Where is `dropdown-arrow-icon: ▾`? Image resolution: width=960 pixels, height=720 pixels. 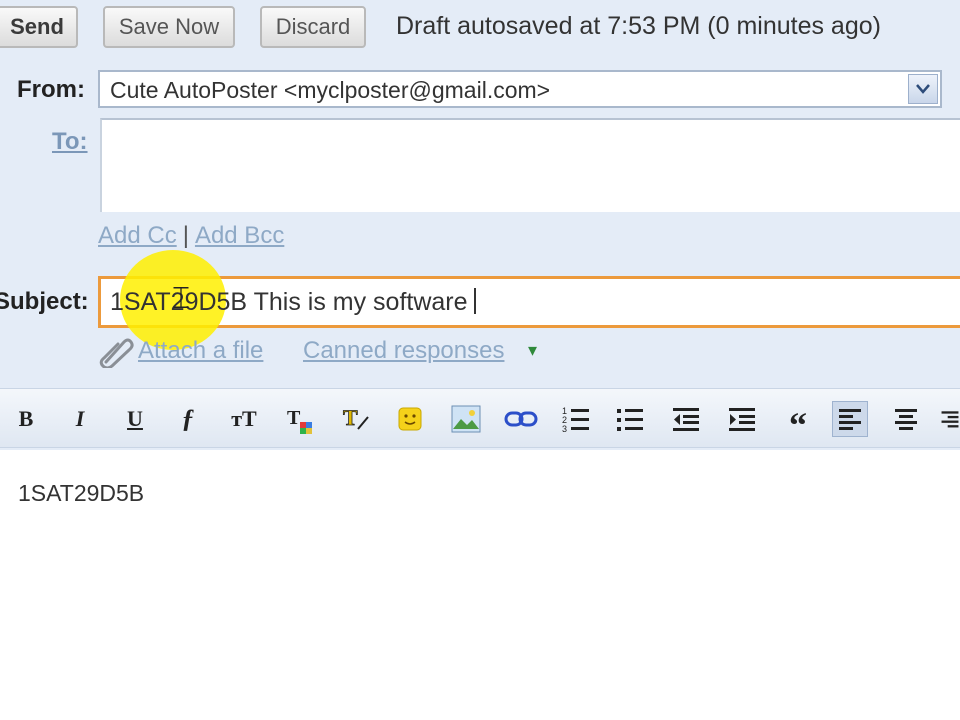 dropdown-arrow-icon: ▾ is located at coordinates (532, 350).